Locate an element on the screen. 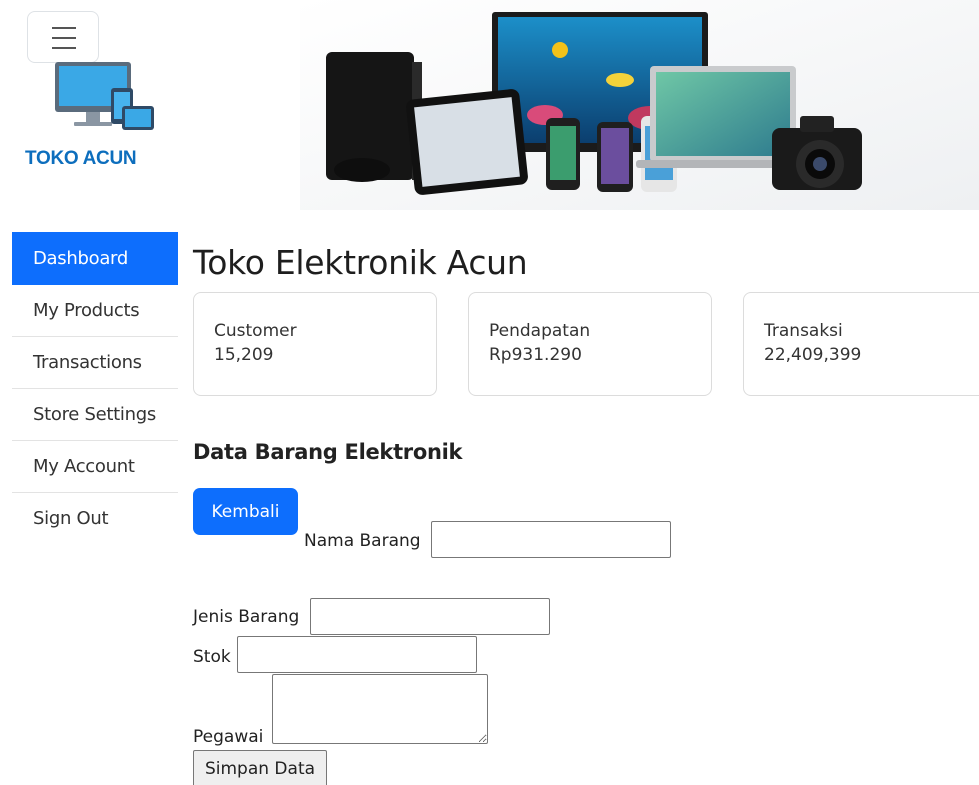 This screenshot has width=979, height=785. page-title: Toko Elektronik Acun is located at coordinates (360, 262).